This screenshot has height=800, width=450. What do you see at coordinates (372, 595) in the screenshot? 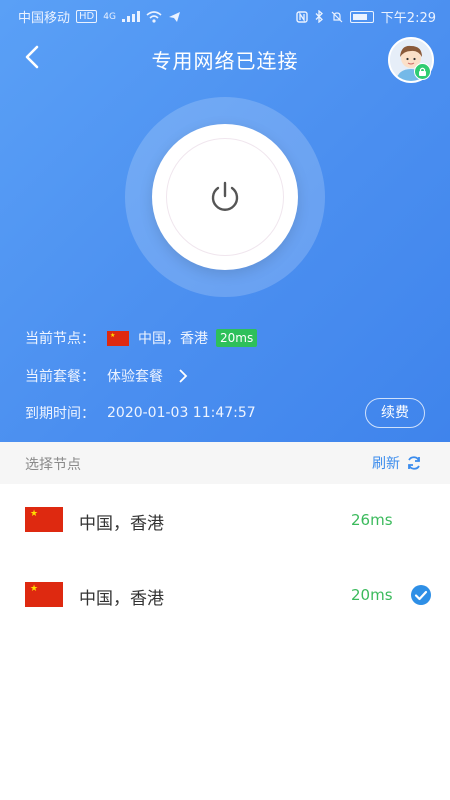
I see `node-latency: 20ms` at bounding box center [372, 595].